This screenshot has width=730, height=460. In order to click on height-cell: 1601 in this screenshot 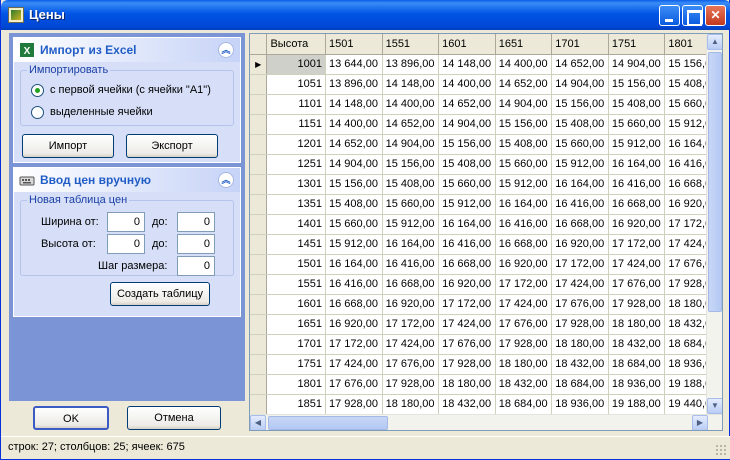, I will do `click(296, 304)`.